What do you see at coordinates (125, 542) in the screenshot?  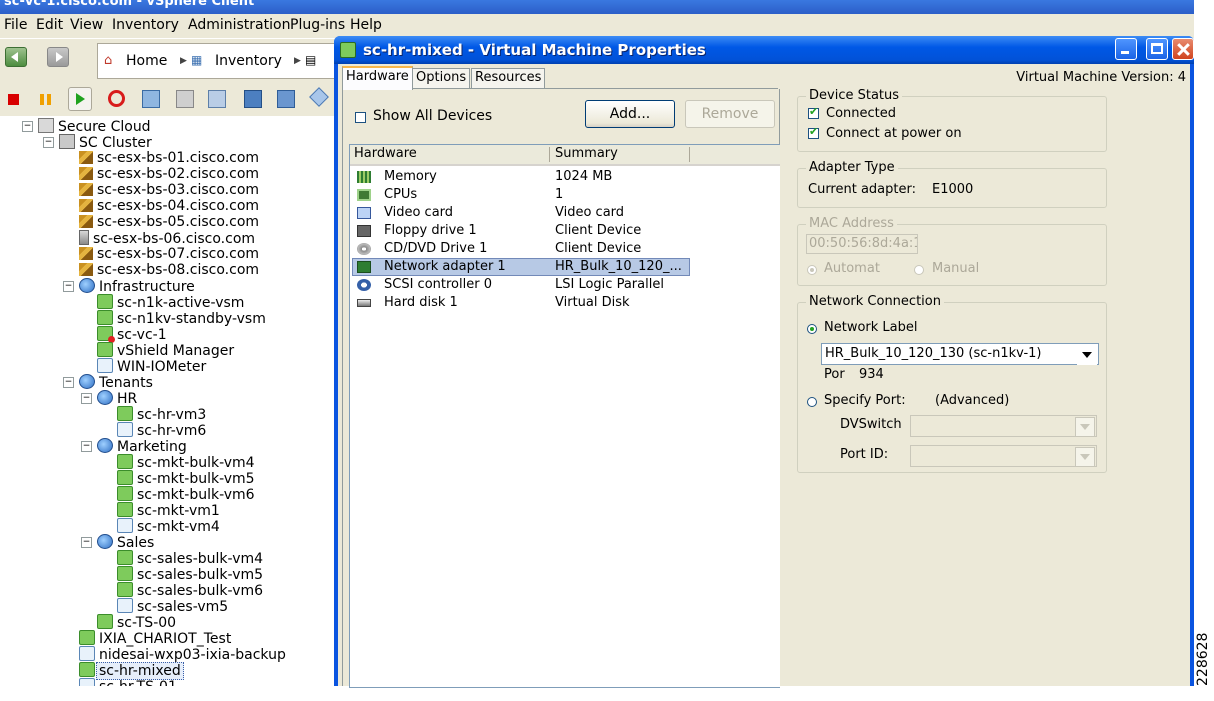 I see `tree-item: Sales` at bounding box center [125, 542].